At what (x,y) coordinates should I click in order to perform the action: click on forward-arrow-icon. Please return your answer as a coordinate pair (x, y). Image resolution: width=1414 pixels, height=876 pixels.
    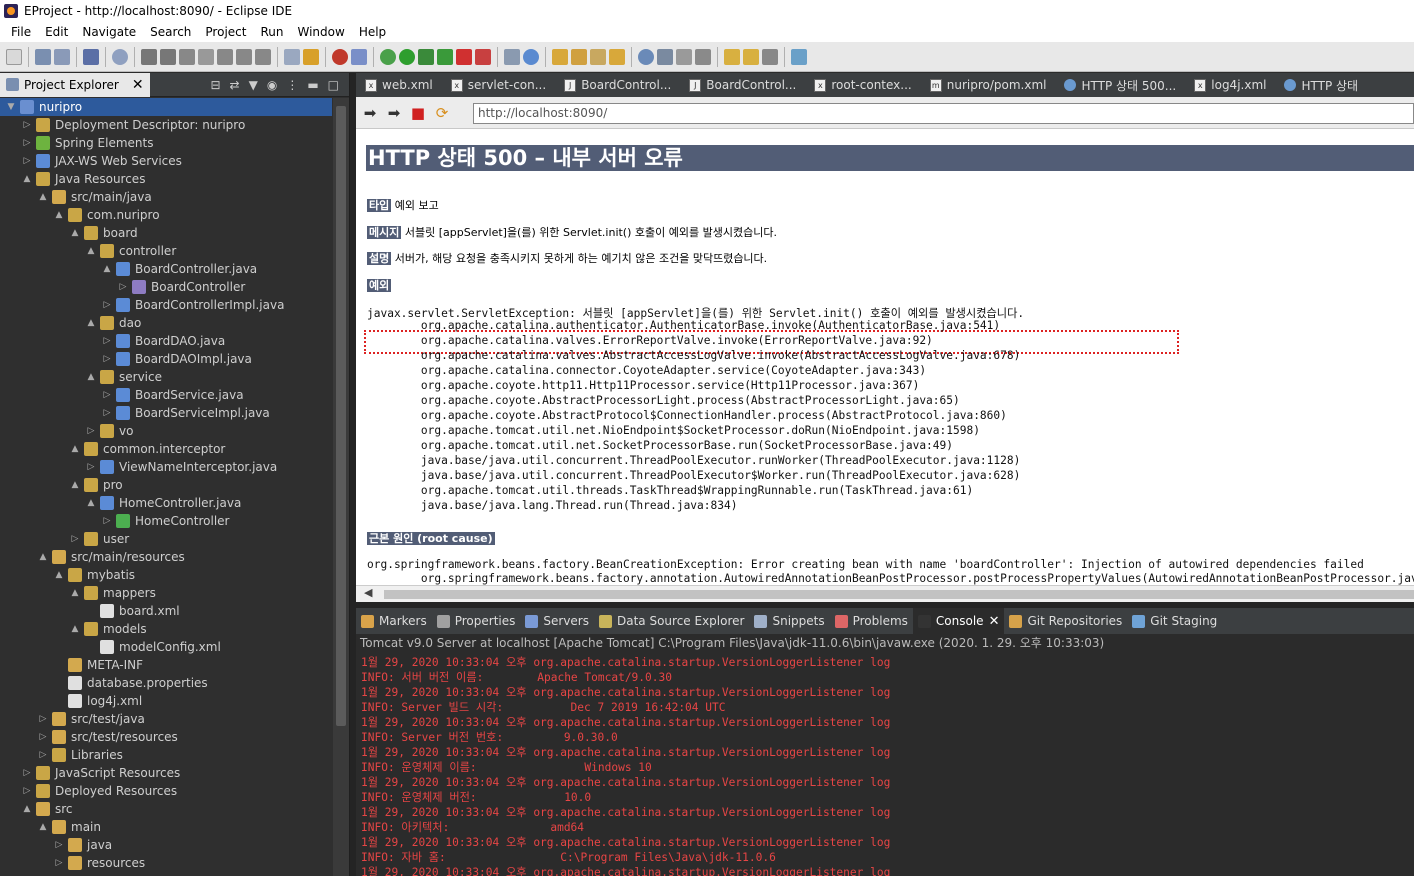
    Looking at the image, I should click on (770, 56).